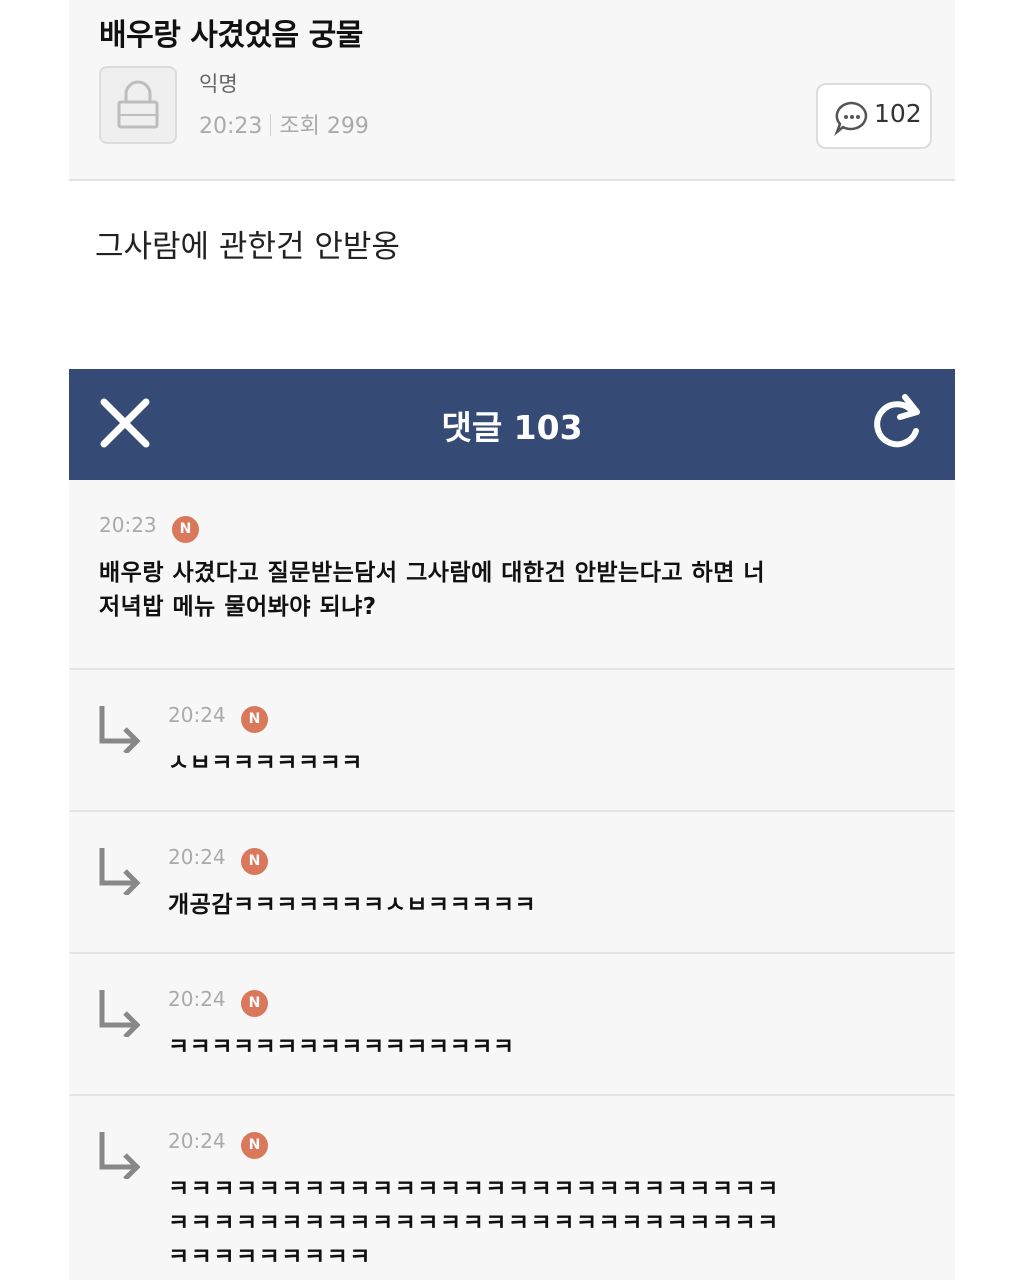  I want to click on comment-time: 20:23, so click(128, 525).